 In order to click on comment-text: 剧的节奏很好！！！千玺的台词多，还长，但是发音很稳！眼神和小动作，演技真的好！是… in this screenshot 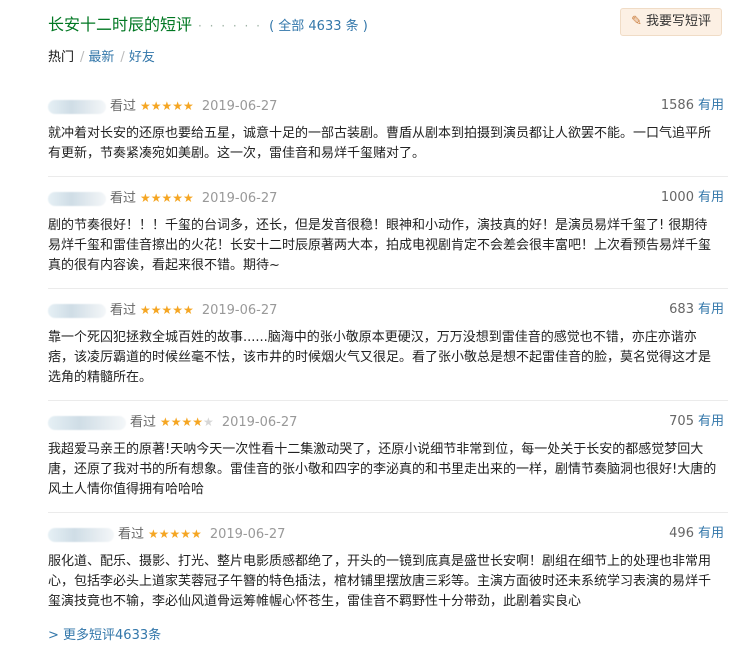, I will do `click(380, 245)`.